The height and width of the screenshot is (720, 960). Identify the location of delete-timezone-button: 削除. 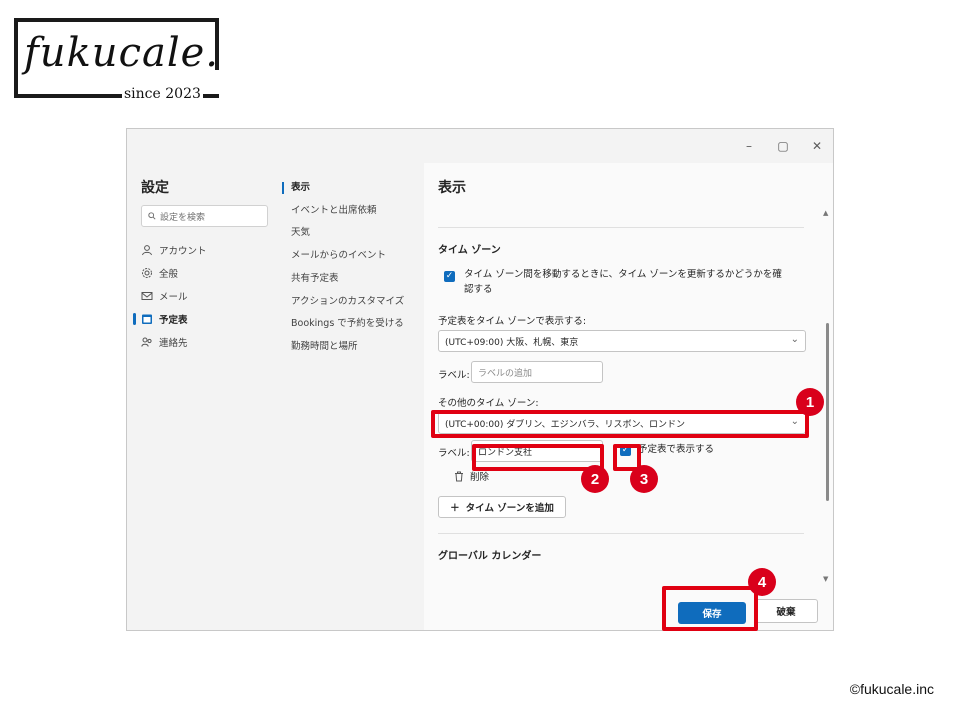
(471, 476).